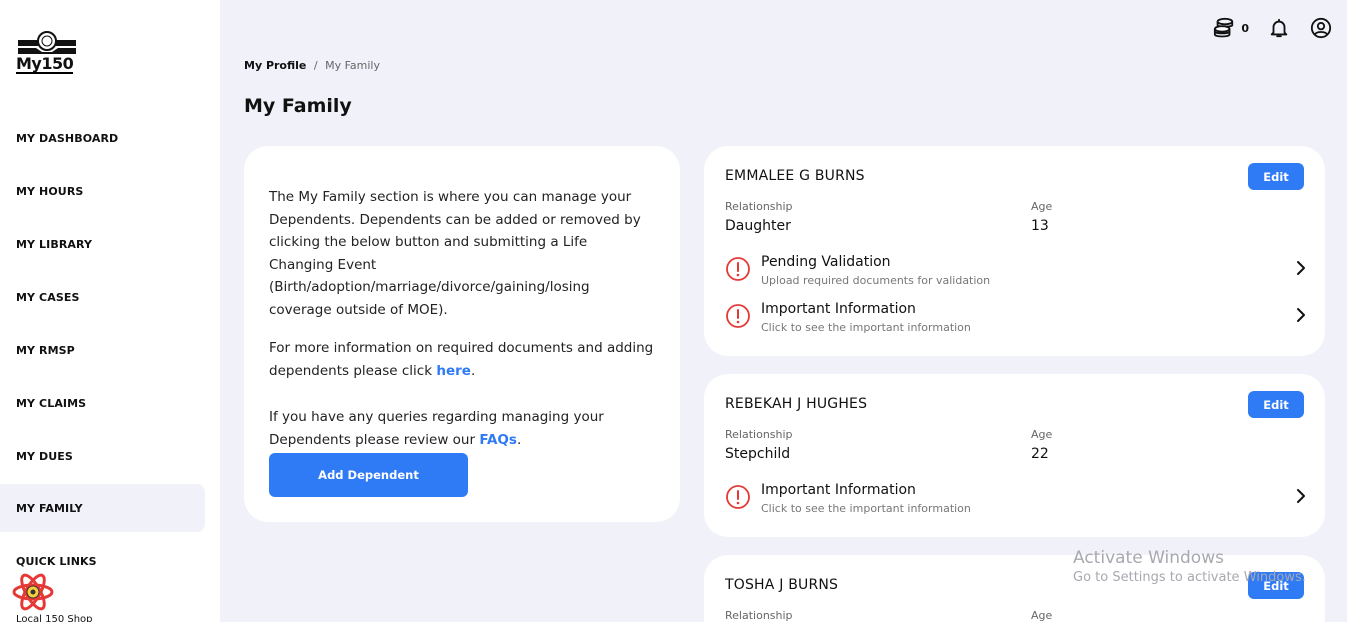 Image resolution: width=1347 pixels, height=622 pixels. I want to click on sidebar-item-dues: MY DUES, so click(102, 456).